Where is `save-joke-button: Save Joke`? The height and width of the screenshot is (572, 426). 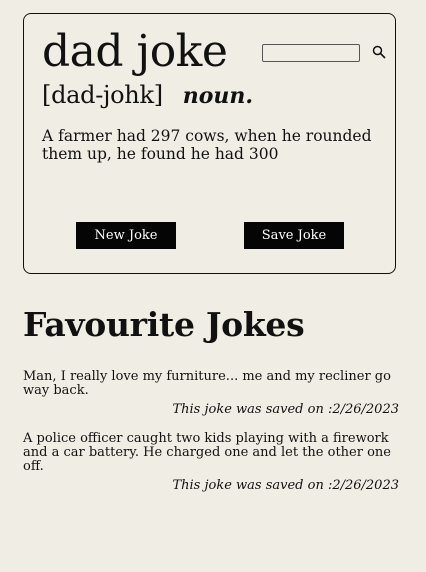
save-joke-button: Save Joke is located at coordinates (294, 235).